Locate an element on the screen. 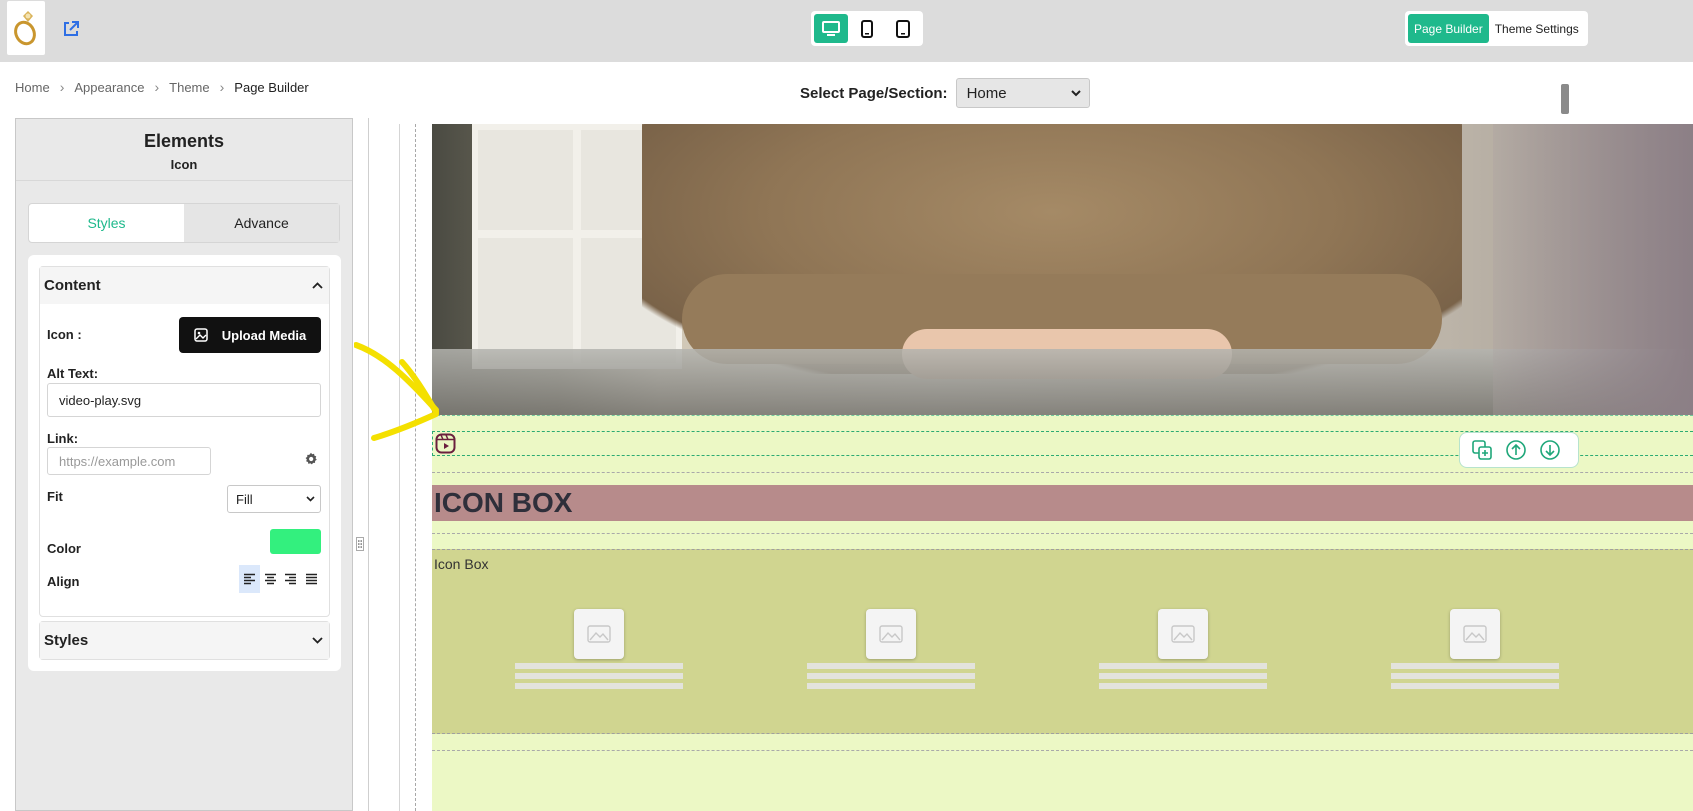 This screenshot has width=1693, height=811. column-guide is located at coordinates (415, 467).